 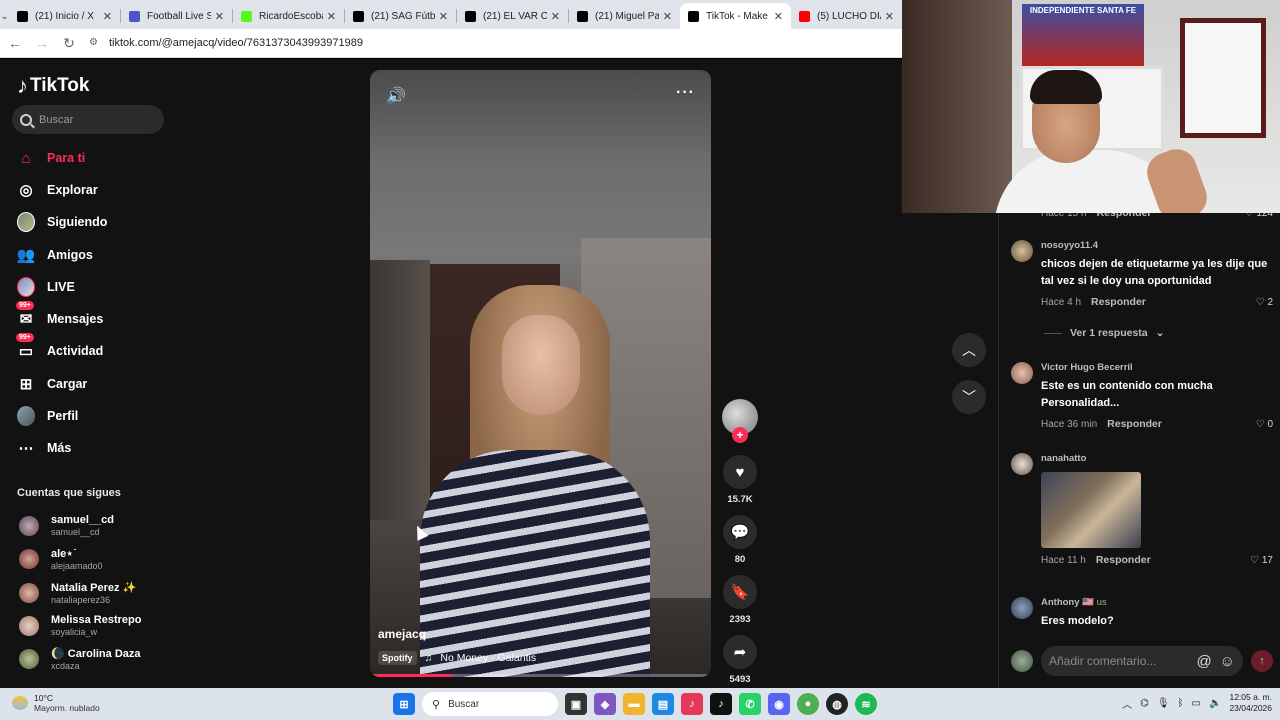 I want to click on store-icon: ▤, so click(x=663, y=704).